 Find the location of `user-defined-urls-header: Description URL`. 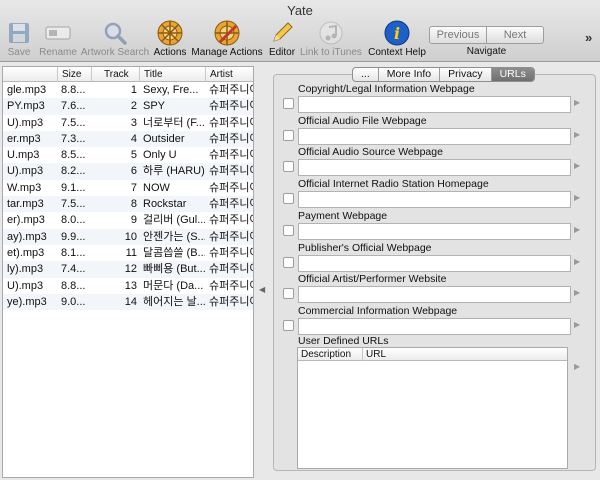

user-defined-urls-header: Description URL is located at coordinates (432, 354).